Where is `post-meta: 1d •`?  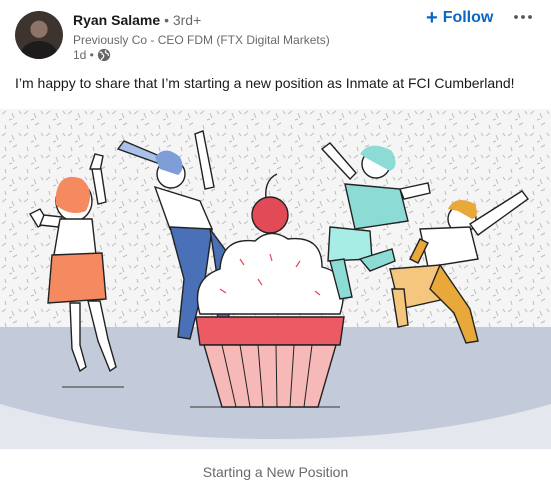
post-meta: 1d • is located at coordinates (92, 55).